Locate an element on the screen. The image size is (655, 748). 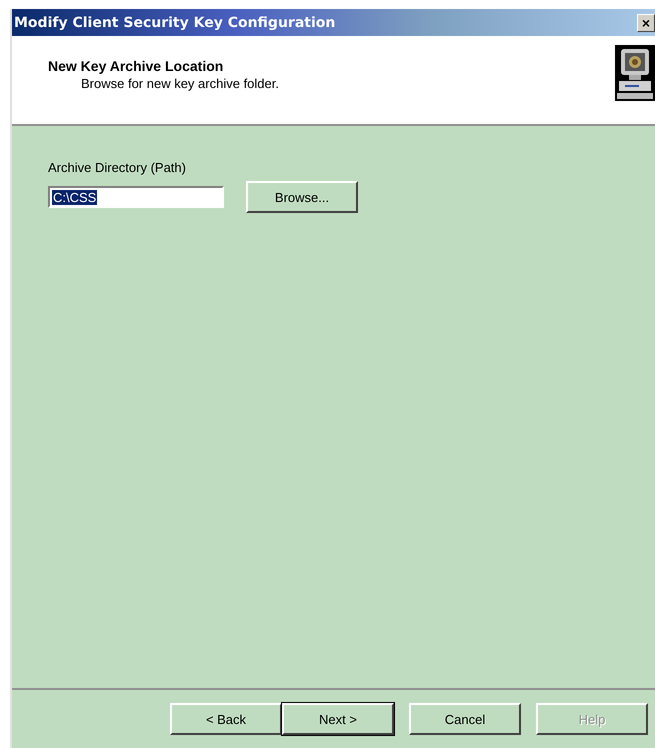
wizard-button: < Back is located at coordinates (226, 719).